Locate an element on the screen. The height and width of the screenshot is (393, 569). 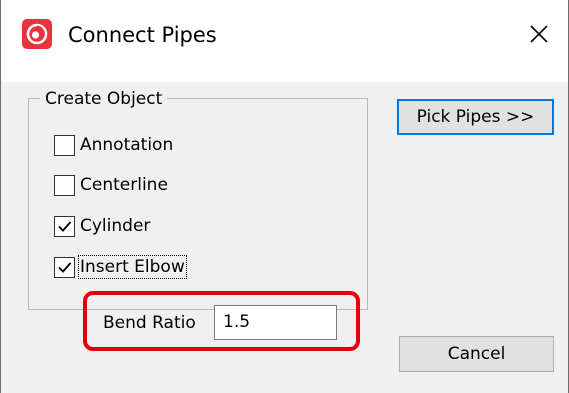
close-button is located at coordinates (539, 34).